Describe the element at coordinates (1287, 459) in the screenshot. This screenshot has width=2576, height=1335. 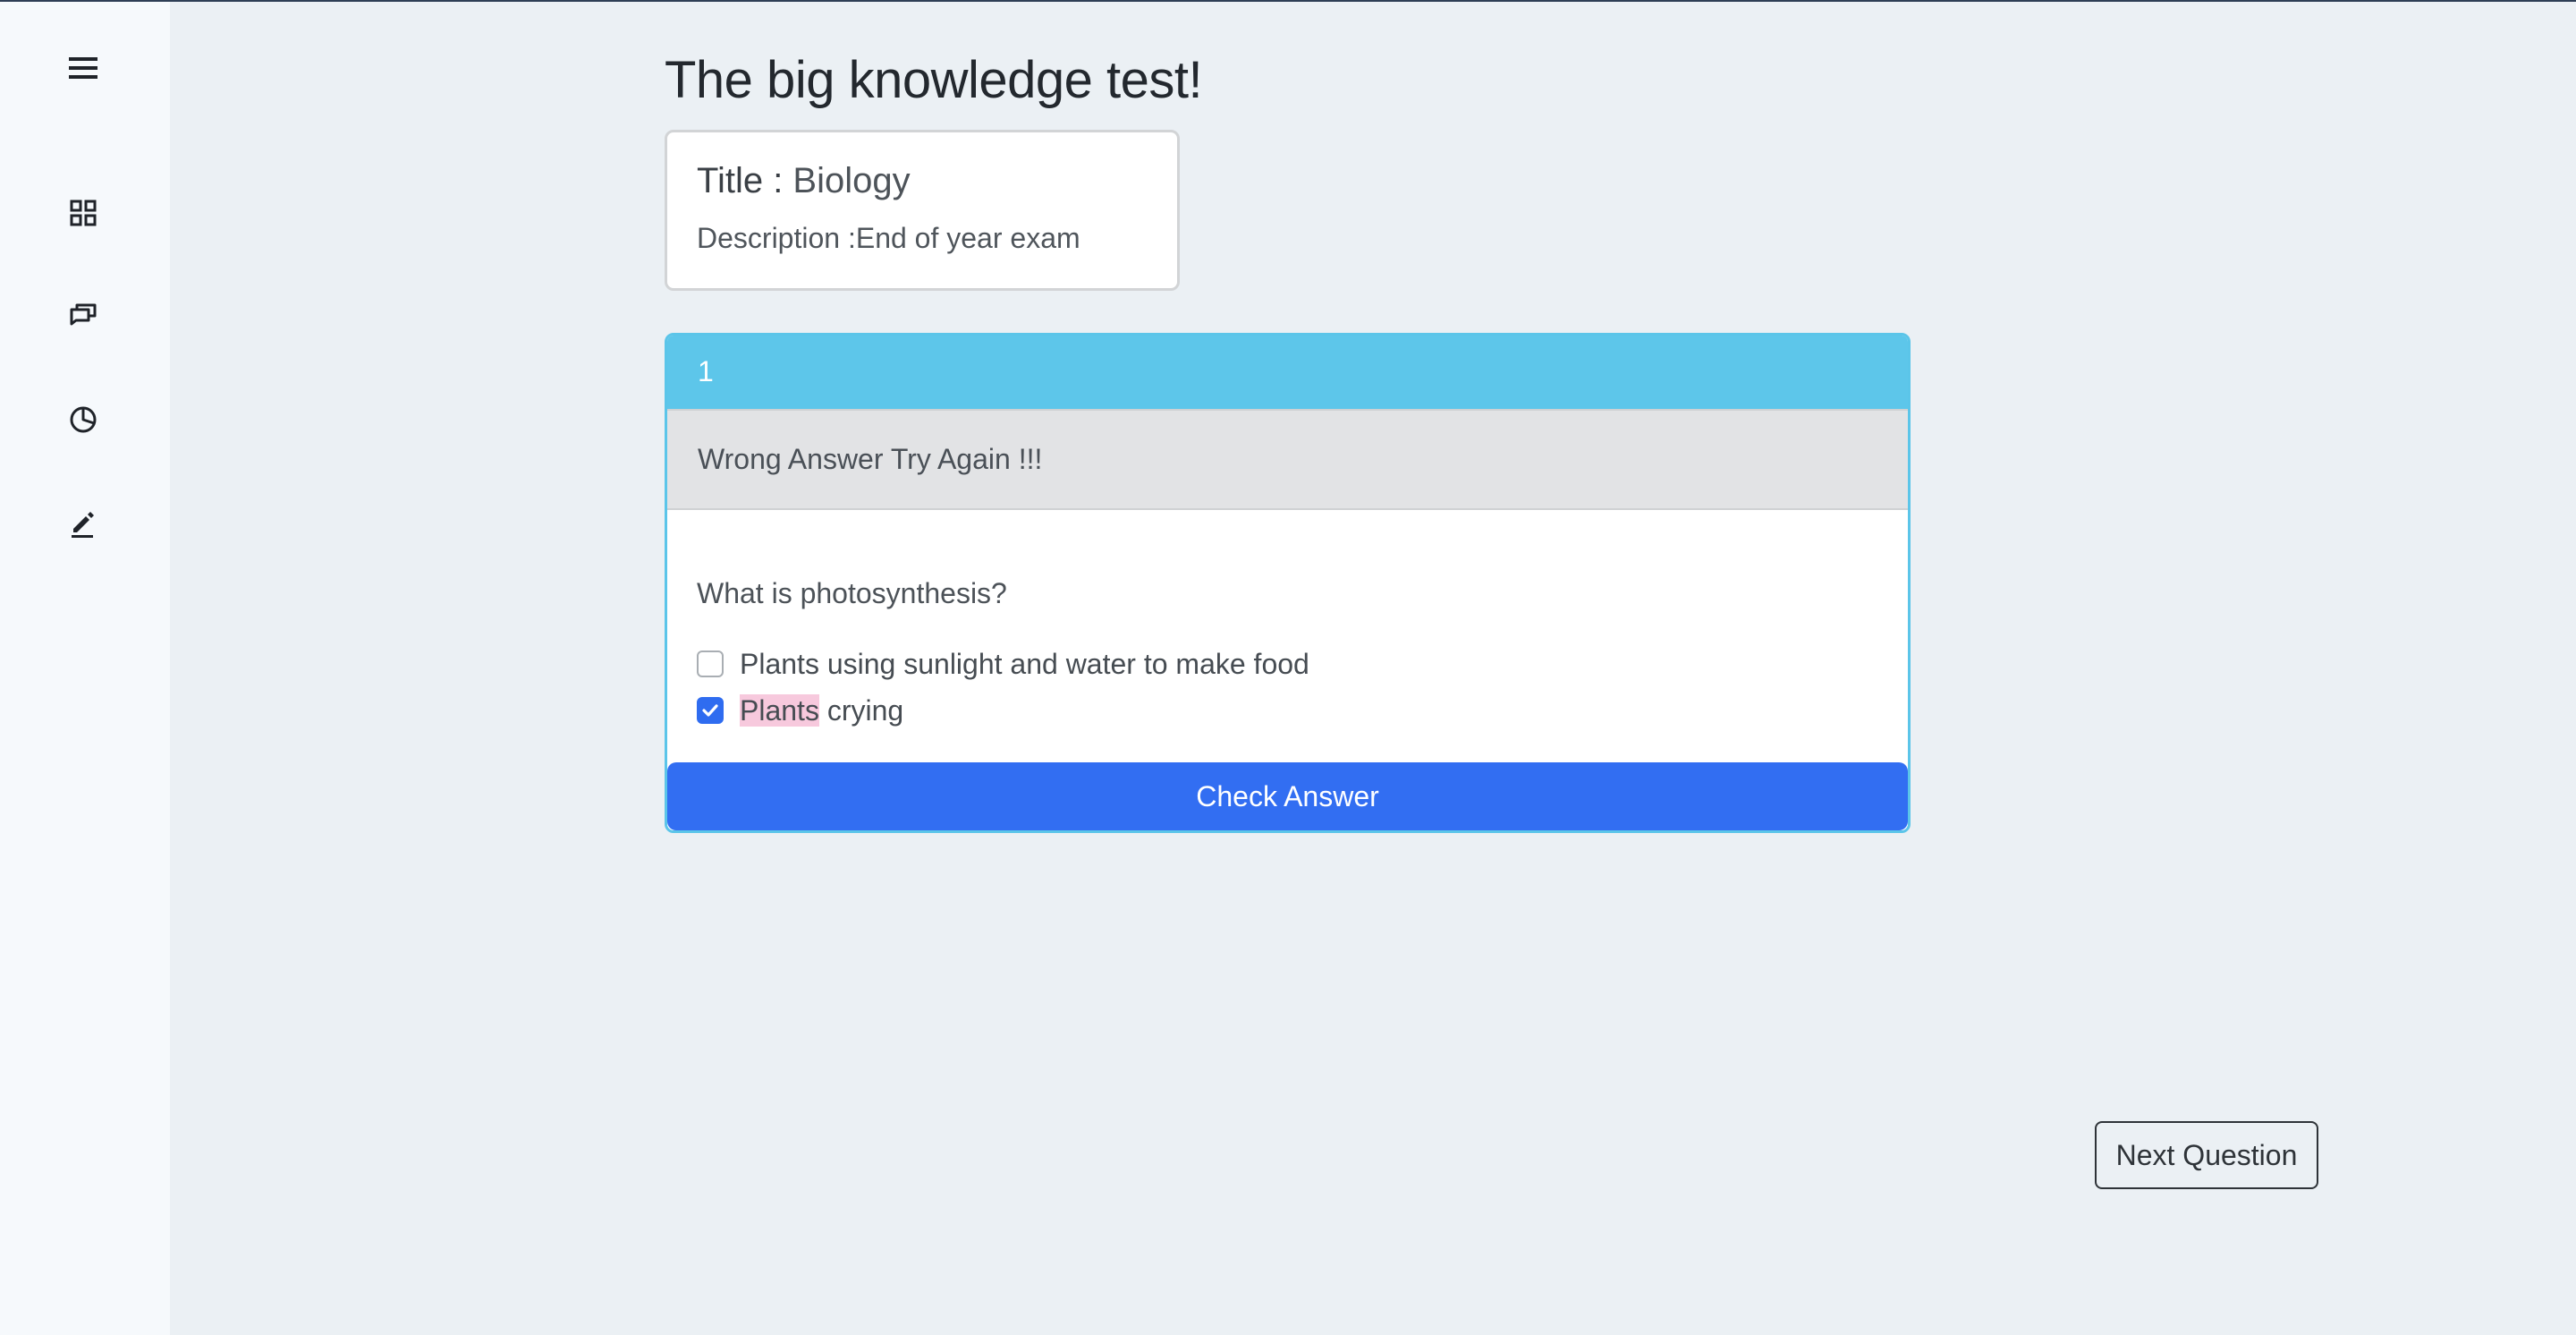
I see `feedback-alert: Wrong Answer Try Again !!!` at that location.